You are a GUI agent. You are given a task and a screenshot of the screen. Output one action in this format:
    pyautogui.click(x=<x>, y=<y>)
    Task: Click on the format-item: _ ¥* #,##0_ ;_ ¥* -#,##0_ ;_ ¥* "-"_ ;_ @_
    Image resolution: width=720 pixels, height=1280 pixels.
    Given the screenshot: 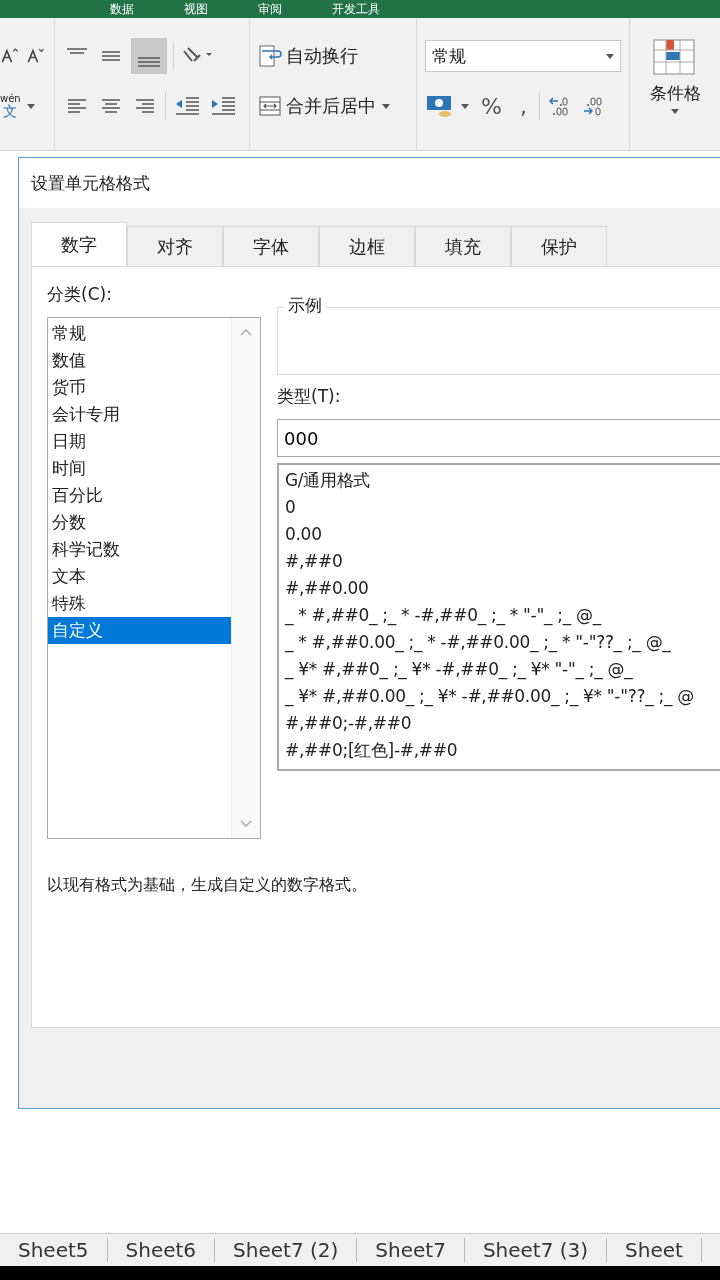 What is the action you would take?
    pyautogui.click(x=502, y=669)
    